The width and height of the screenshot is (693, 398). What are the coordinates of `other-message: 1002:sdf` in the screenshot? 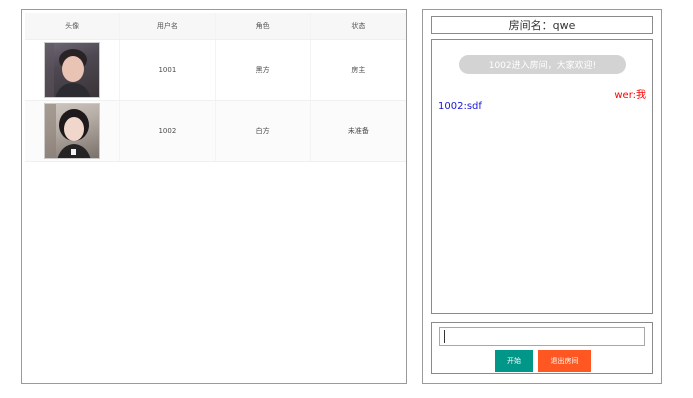 It's located at (460, 106).